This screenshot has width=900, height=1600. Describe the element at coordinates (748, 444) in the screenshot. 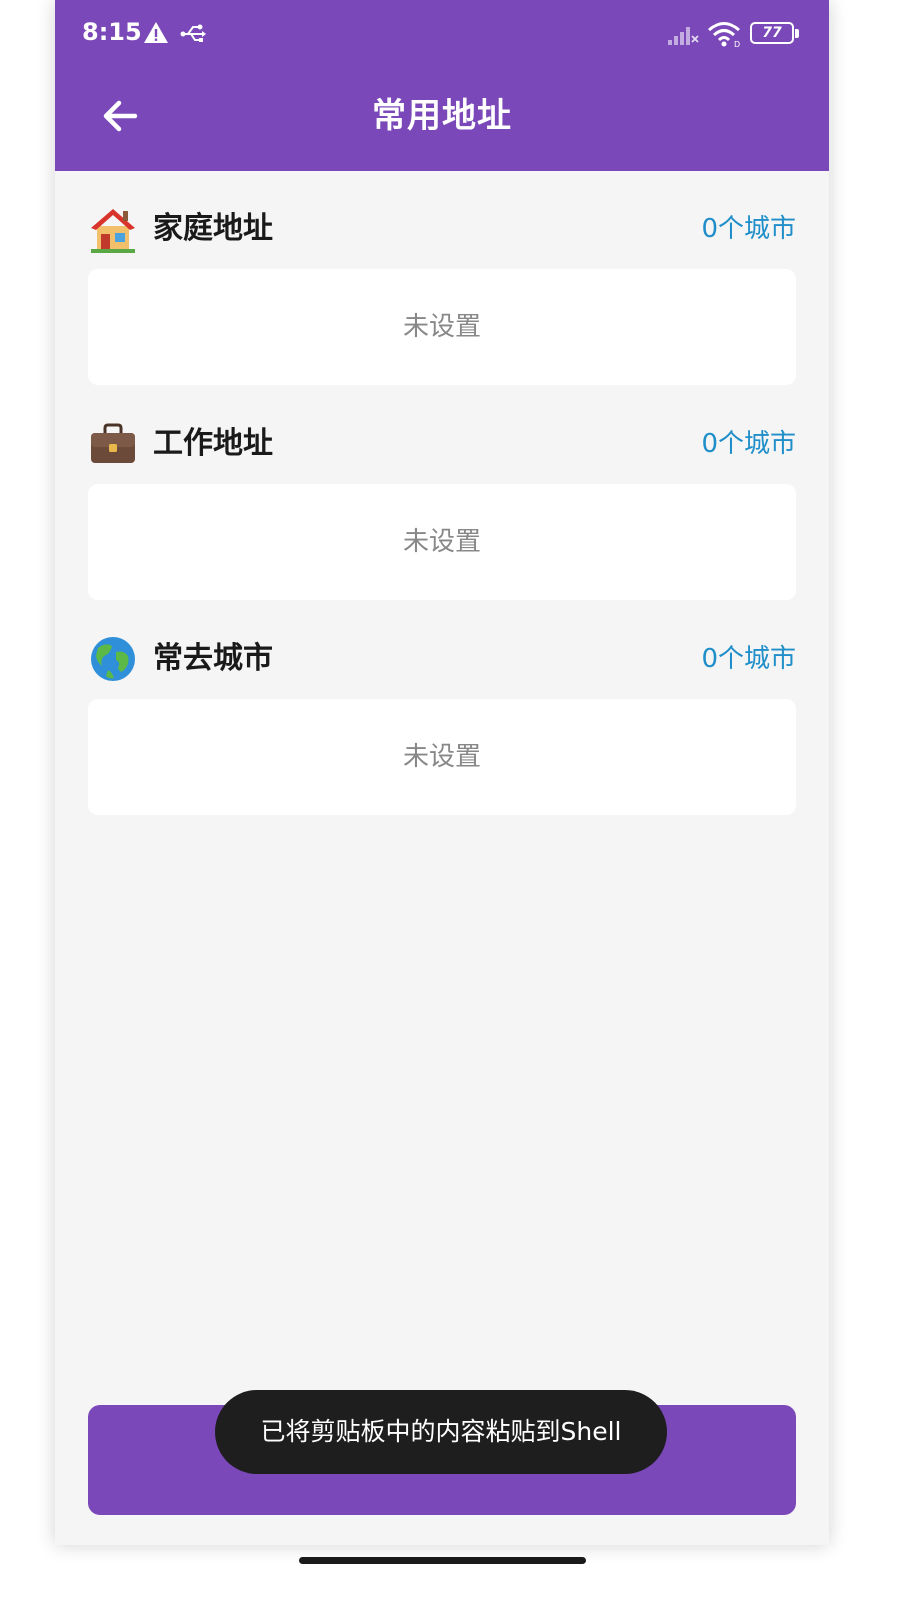

I see `section-count-work: 0个城市` at that location.